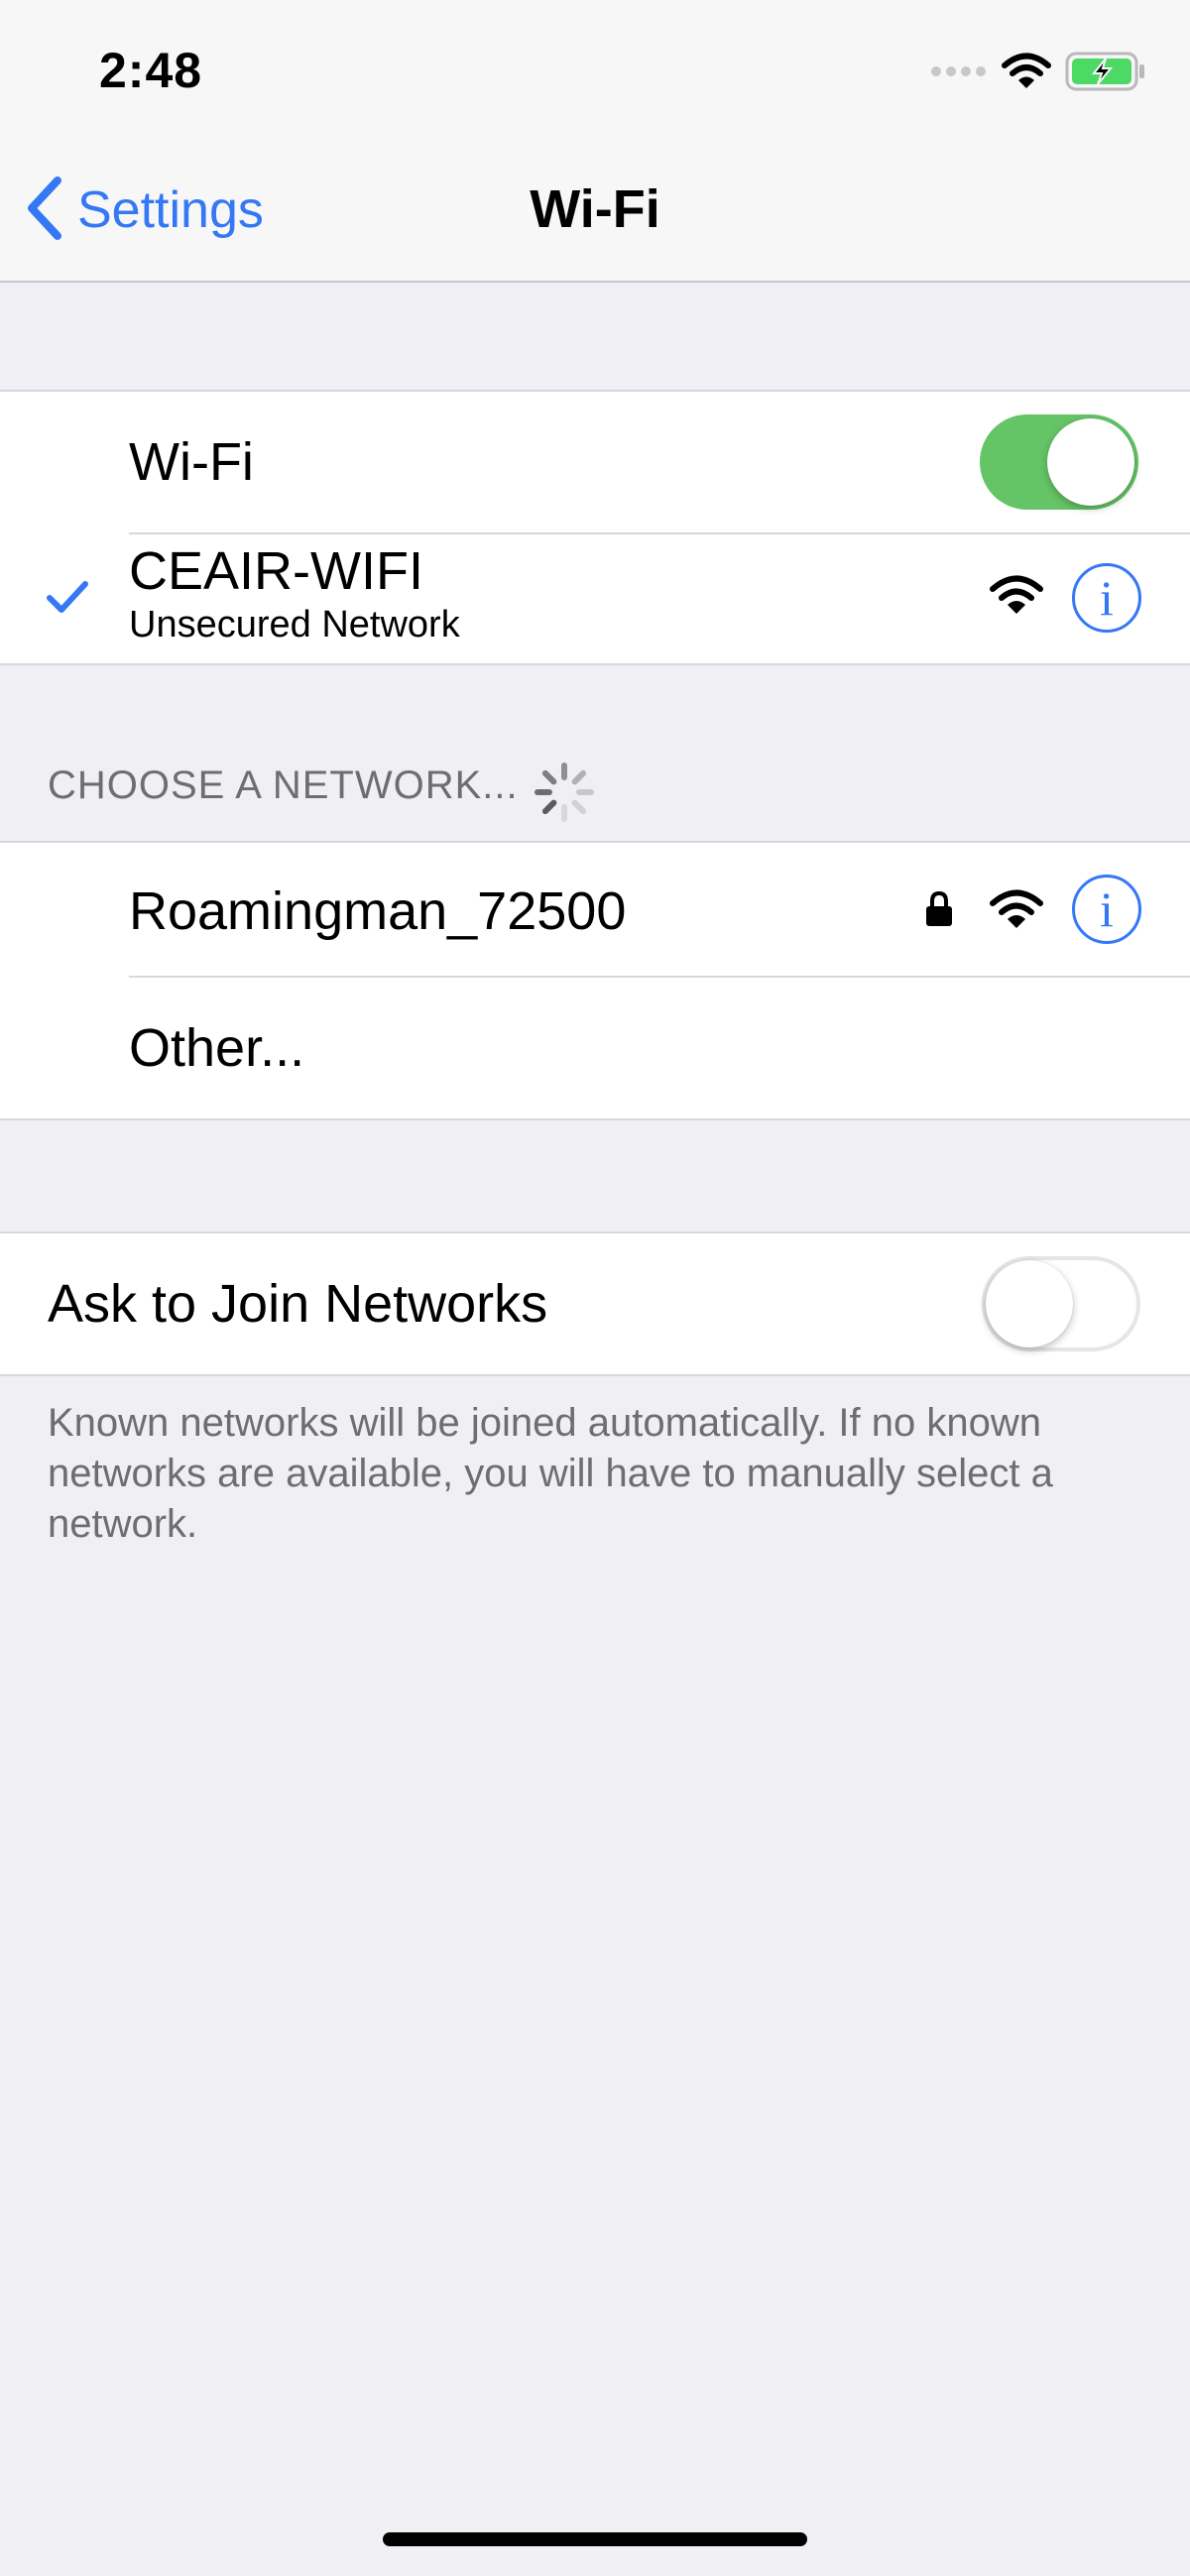  I want to click on battery-charging-icon, so click(1105, 74).